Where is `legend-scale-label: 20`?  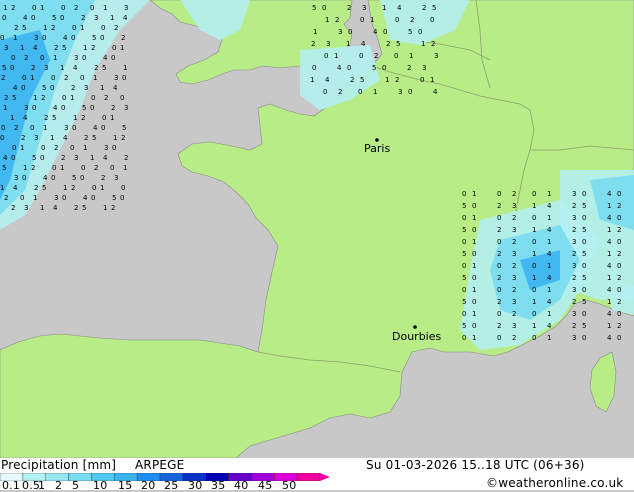
legend-scale-label: 20 is located at coordinates (148, 485).